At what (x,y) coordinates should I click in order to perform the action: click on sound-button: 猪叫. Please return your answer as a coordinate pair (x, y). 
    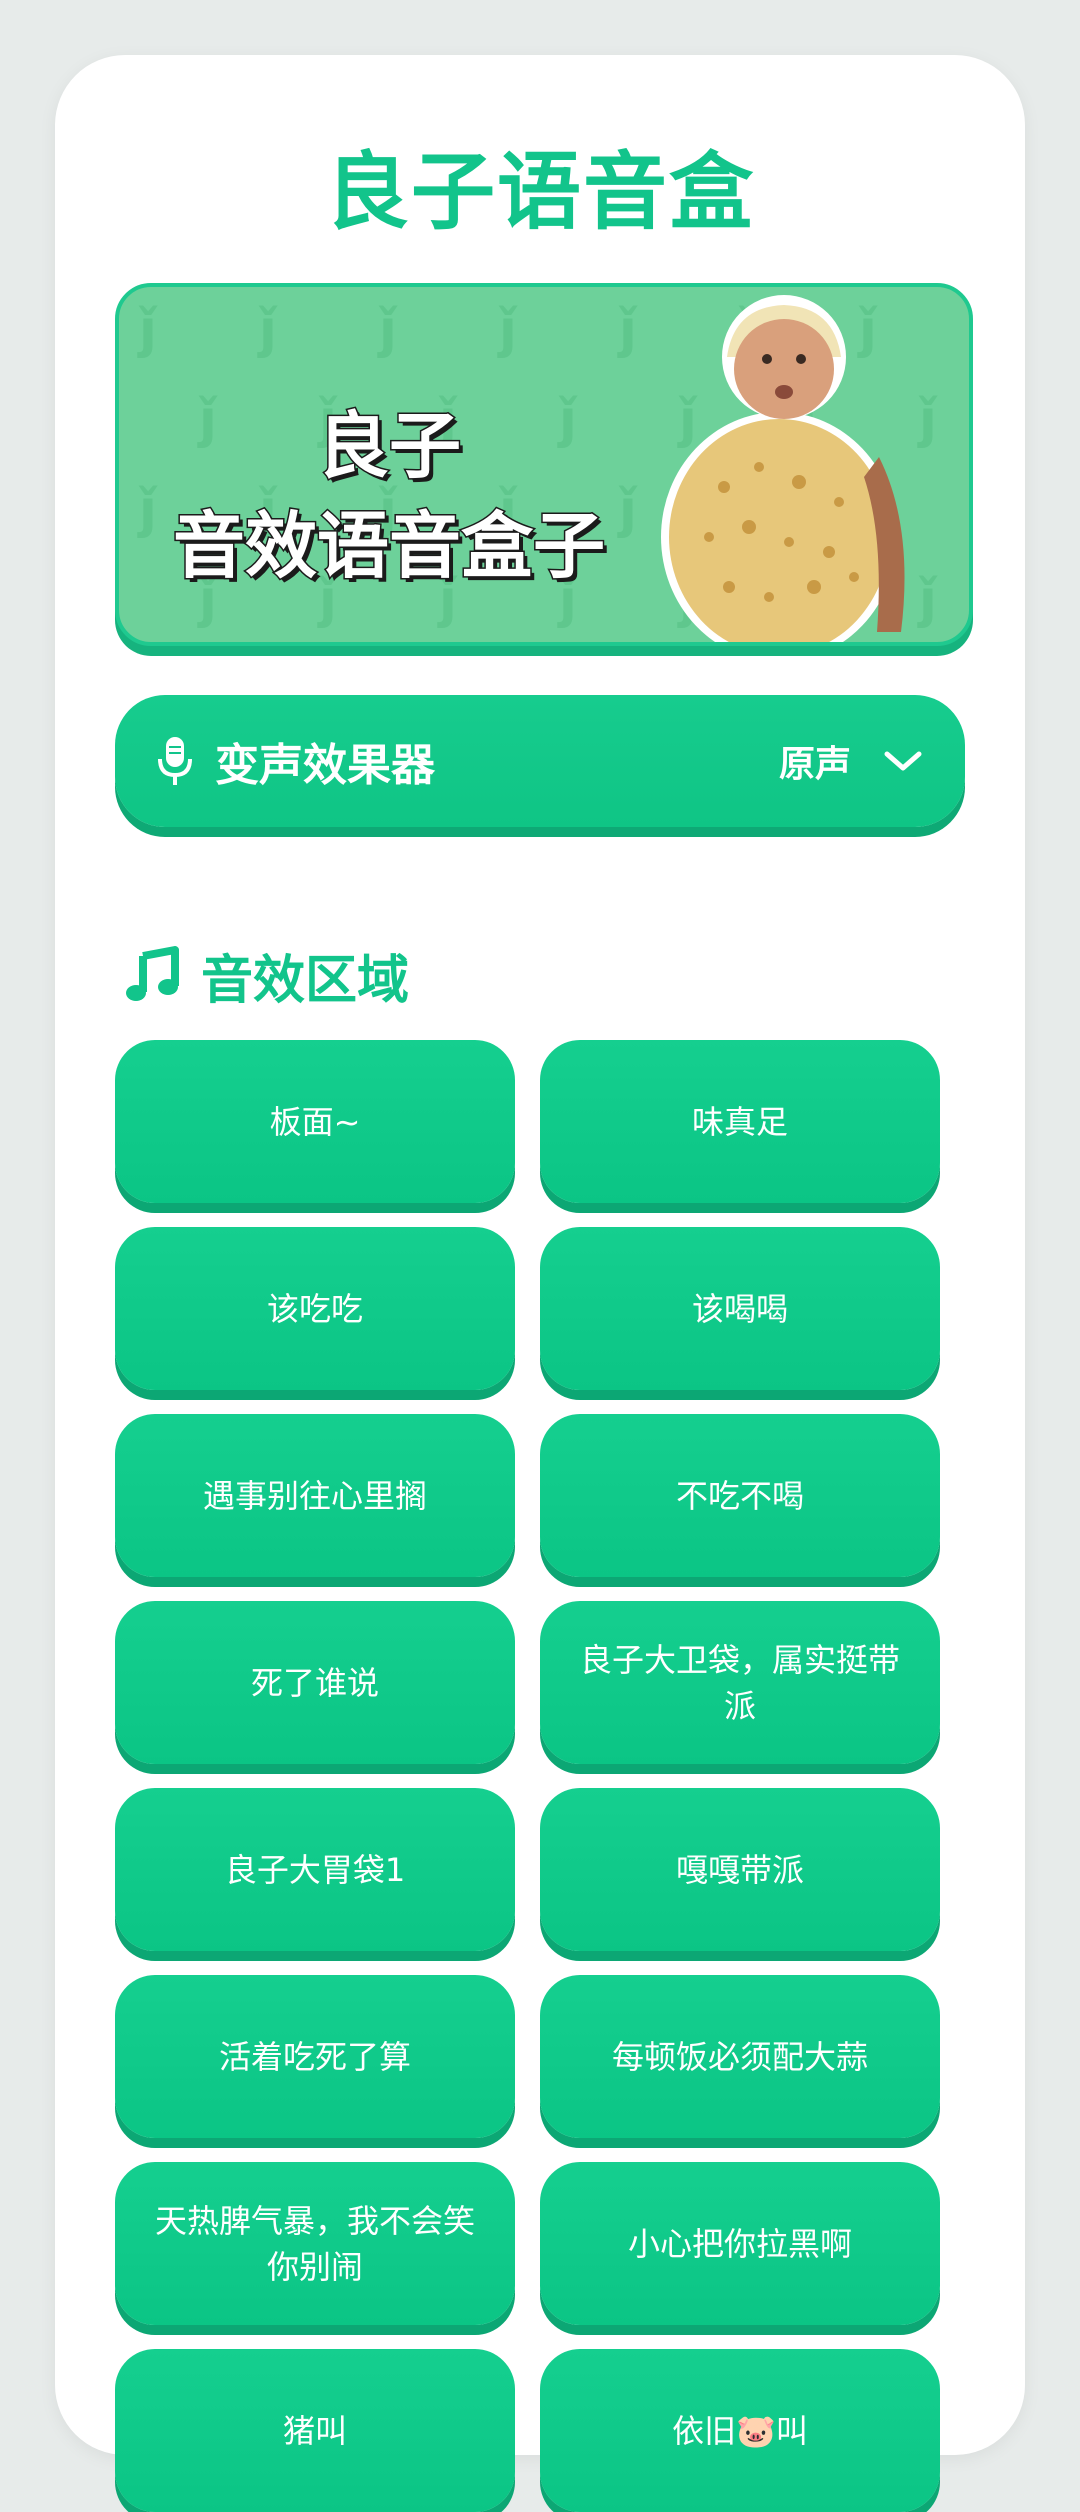
    Looking at the image, I should click on (315, 2430).